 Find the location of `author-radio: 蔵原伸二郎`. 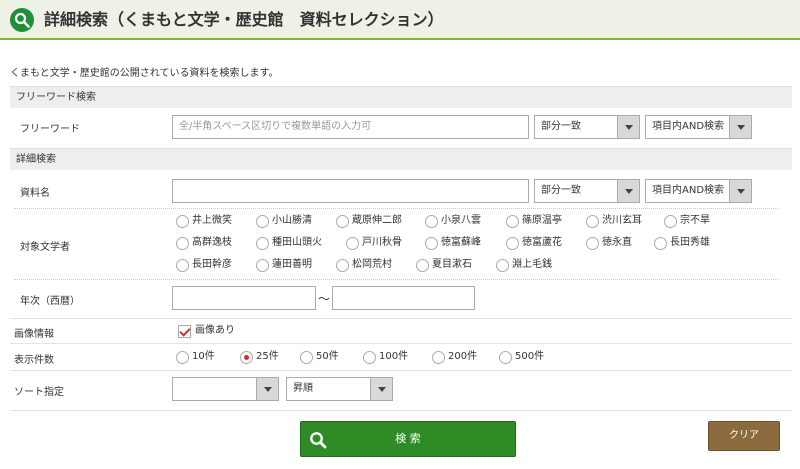

author-radio: 蔵原伸二郎 is located at coordinates (369, 221).